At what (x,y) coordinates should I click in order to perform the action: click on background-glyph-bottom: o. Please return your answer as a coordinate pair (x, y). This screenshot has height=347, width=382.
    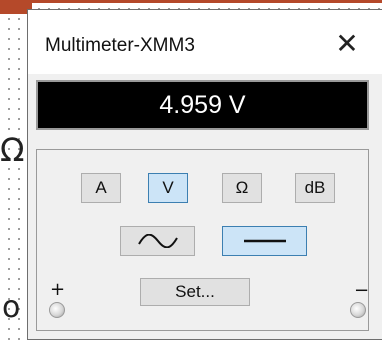
    Looking at the image, I should click on (11, 307).